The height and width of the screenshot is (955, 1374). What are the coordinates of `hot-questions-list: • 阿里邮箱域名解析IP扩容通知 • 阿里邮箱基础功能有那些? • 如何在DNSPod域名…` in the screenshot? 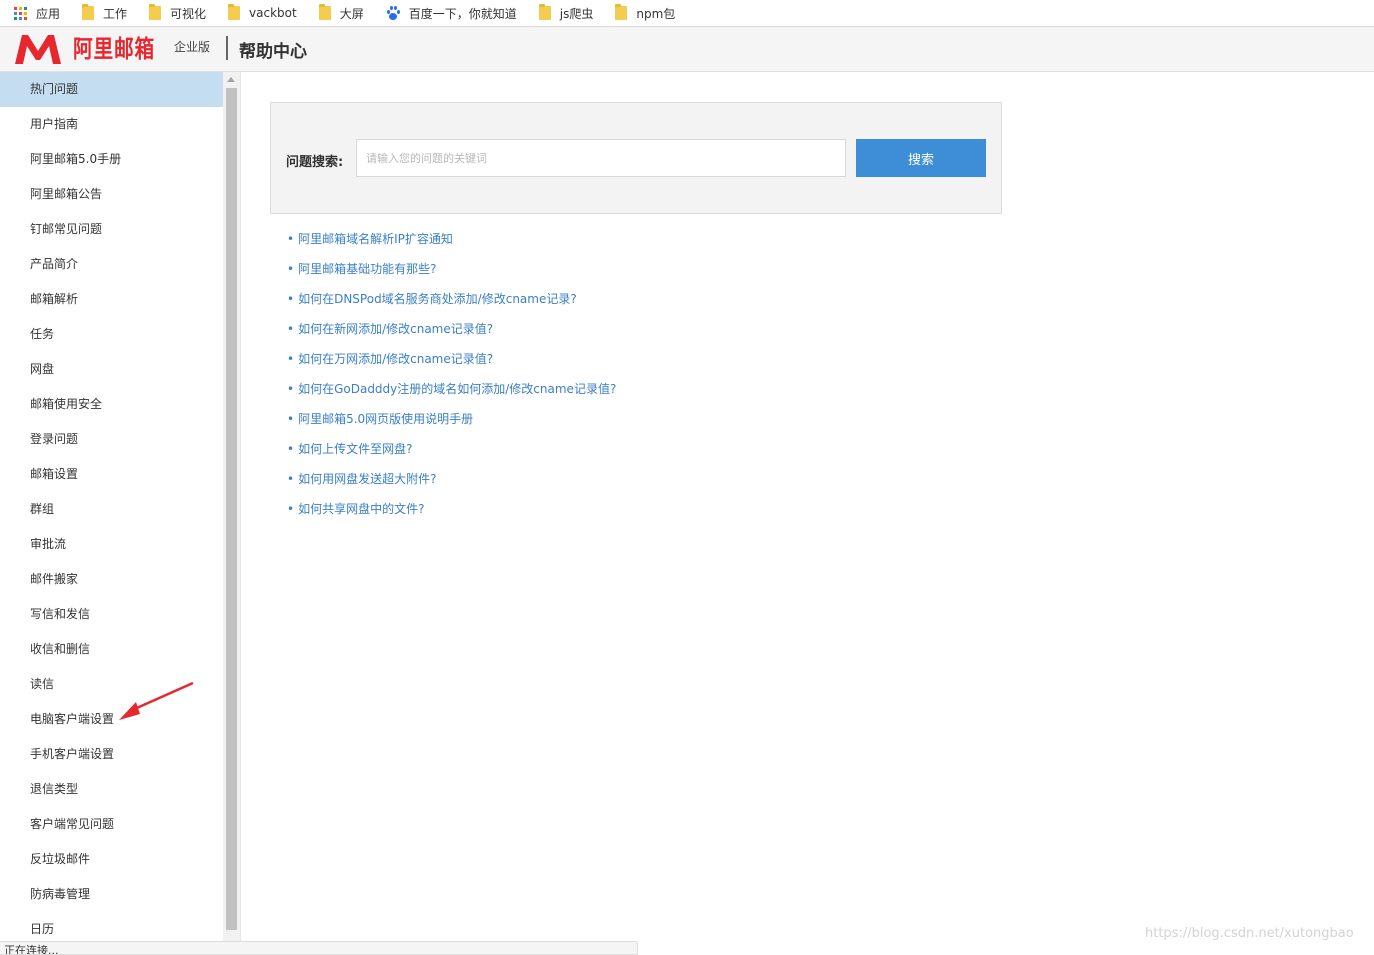 It's located at (451, 375).